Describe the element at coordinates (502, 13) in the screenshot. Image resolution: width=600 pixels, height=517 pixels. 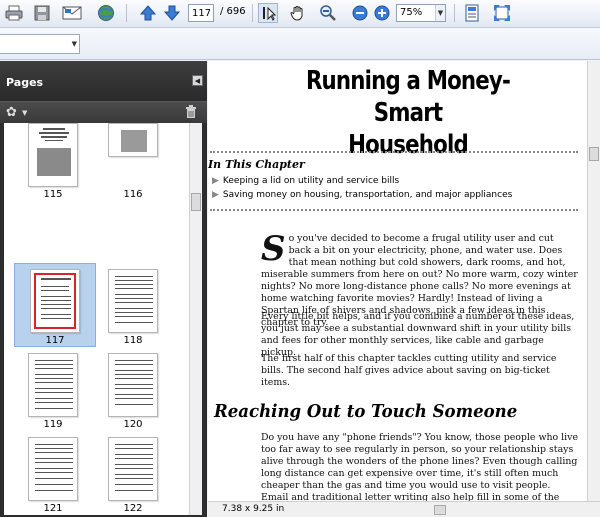
I see `fullscreen-icon` at that location.